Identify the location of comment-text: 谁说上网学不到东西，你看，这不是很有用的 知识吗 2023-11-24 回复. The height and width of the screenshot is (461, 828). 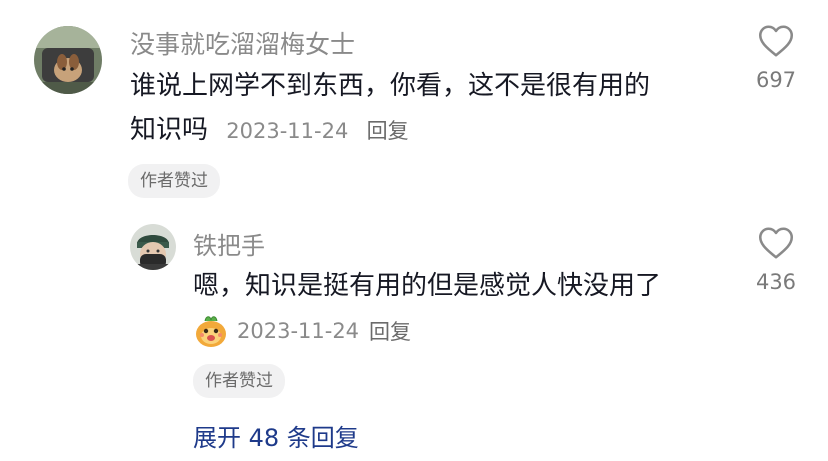
(390, 108).